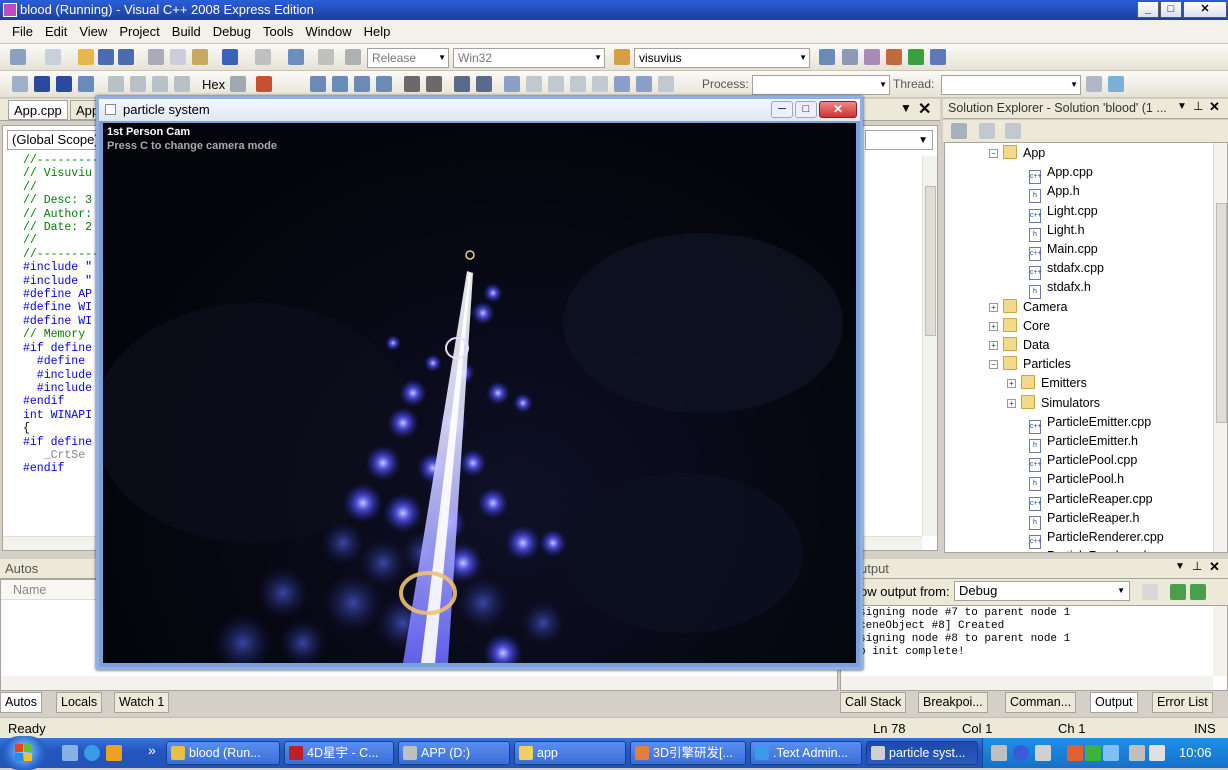 The image size is (1228, 770). What do you see at coordinates (1083, 442) in the screenshot?
I see `tree-item-particleemitter-h: h ParticleEmitter.h` at bounding box center [1083, 442].